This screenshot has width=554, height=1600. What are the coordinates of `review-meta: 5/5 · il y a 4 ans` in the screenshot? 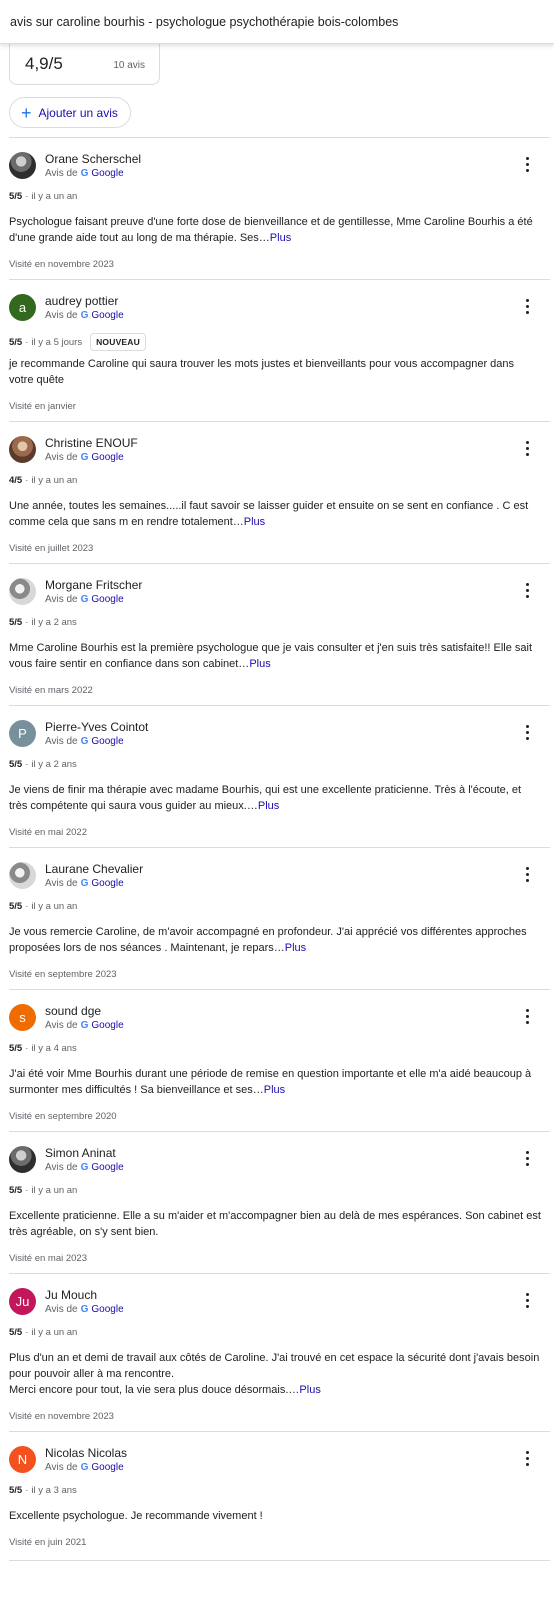 It's located at (43, 1048).